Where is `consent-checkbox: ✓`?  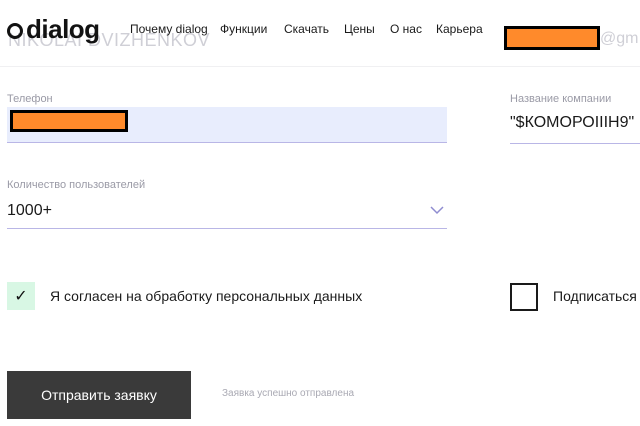
consent-checkbox: ✓ is located at coordinates (21, 296).